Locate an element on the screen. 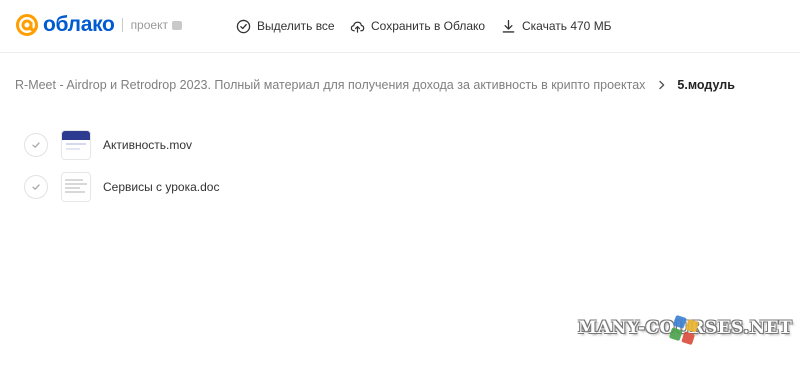  vk-icon is located at coordinates (176, 25).